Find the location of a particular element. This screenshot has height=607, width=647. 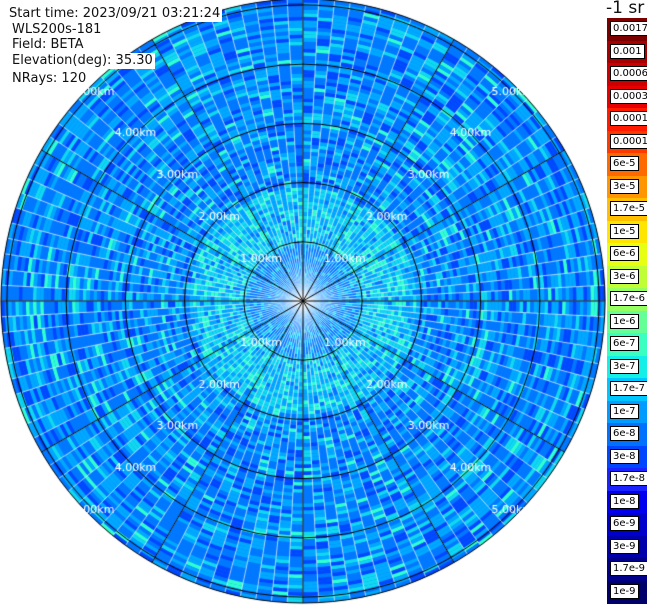

colorbar-tick-label: 0.0001 is located at coordinates (628, 141).